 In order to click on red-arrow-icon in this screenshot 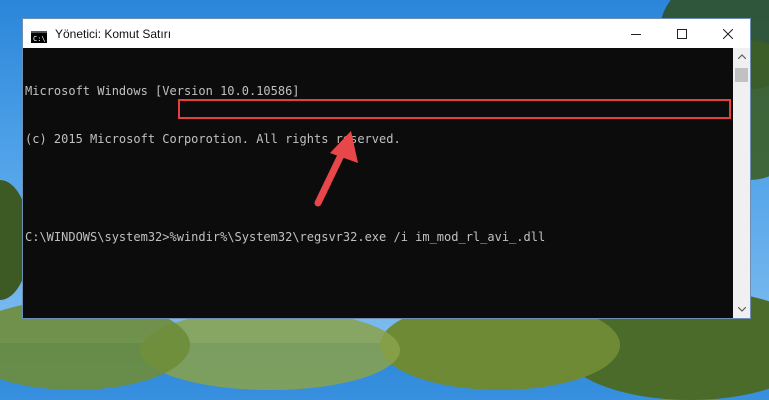, I will do `click(336, 169)`.